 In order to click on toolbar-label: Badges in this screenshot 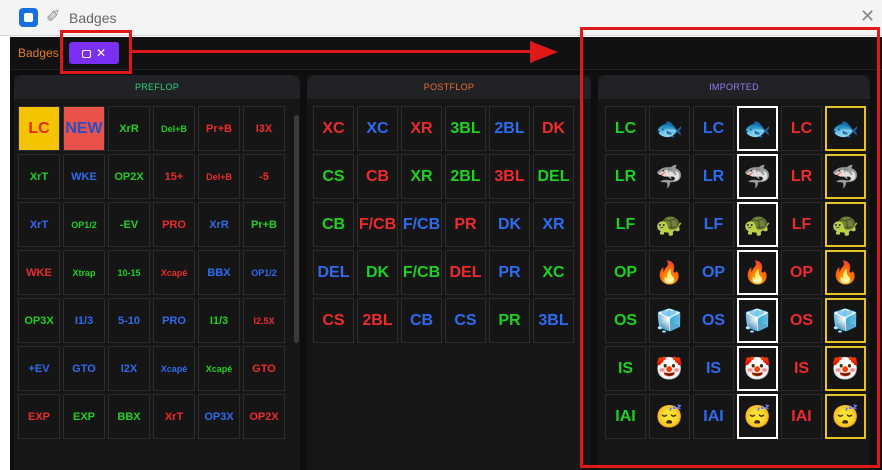, I will do `click(38, 53)`.